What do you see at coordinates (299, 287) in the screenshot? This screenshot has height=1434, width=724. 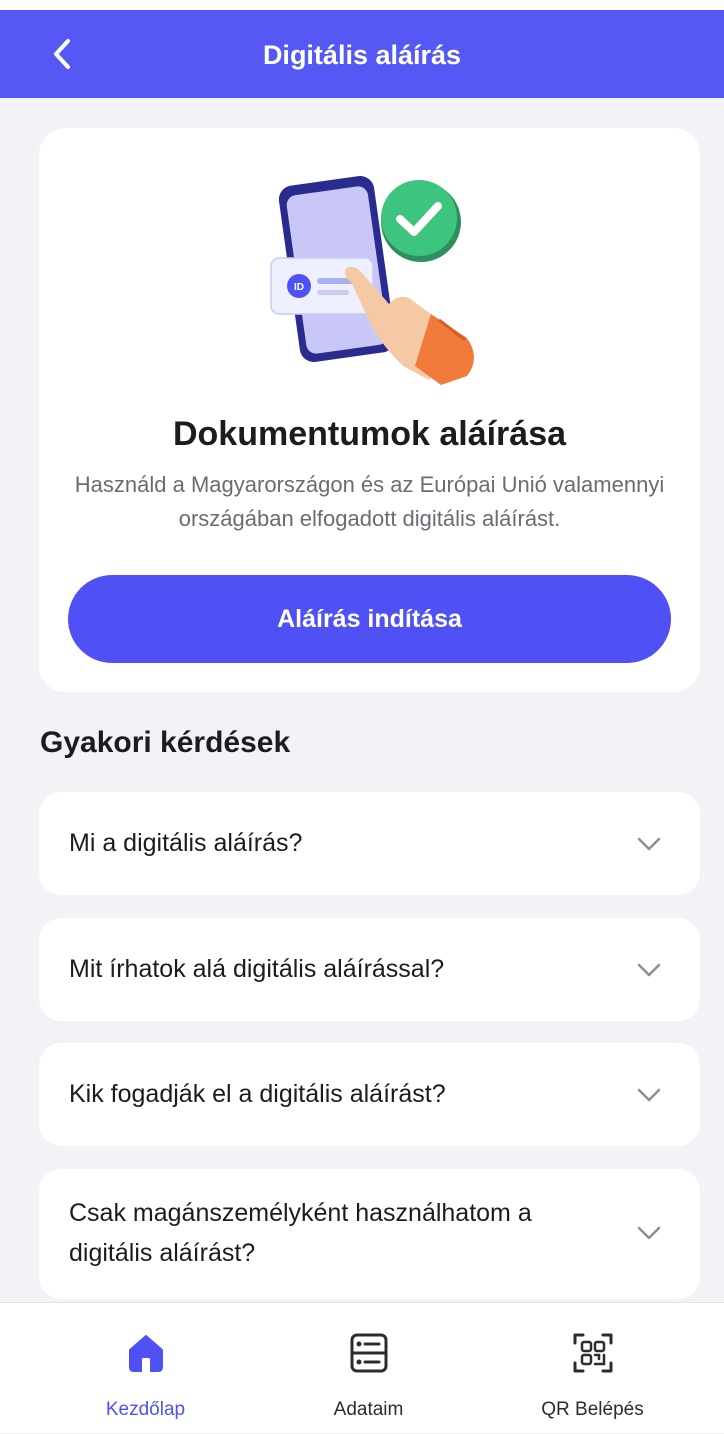 I see `svg-text: ID` at bounding box center [299, 287].